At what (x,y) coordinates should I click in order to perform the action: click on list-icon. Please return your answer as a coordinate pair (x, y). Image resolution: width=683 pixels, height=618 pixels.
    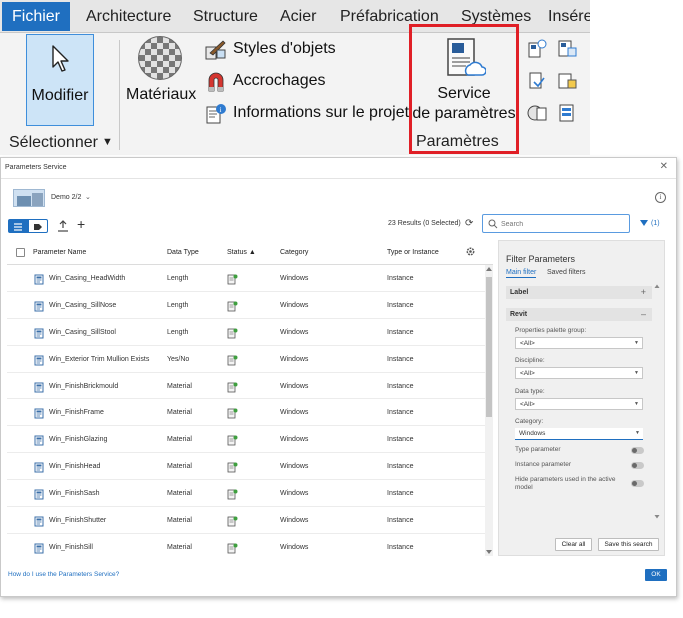
    Looking at the image, I should click on (18, 227).